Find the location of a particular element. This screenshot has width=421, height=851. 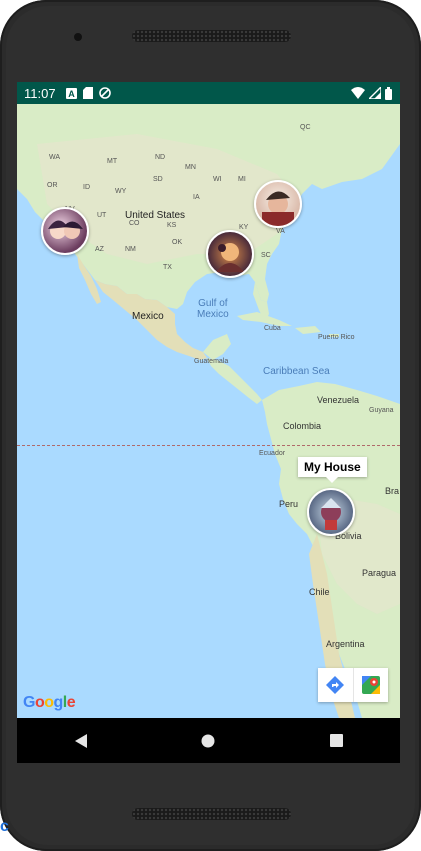

a-notification-icon: A is located at coordinates (71, 93).